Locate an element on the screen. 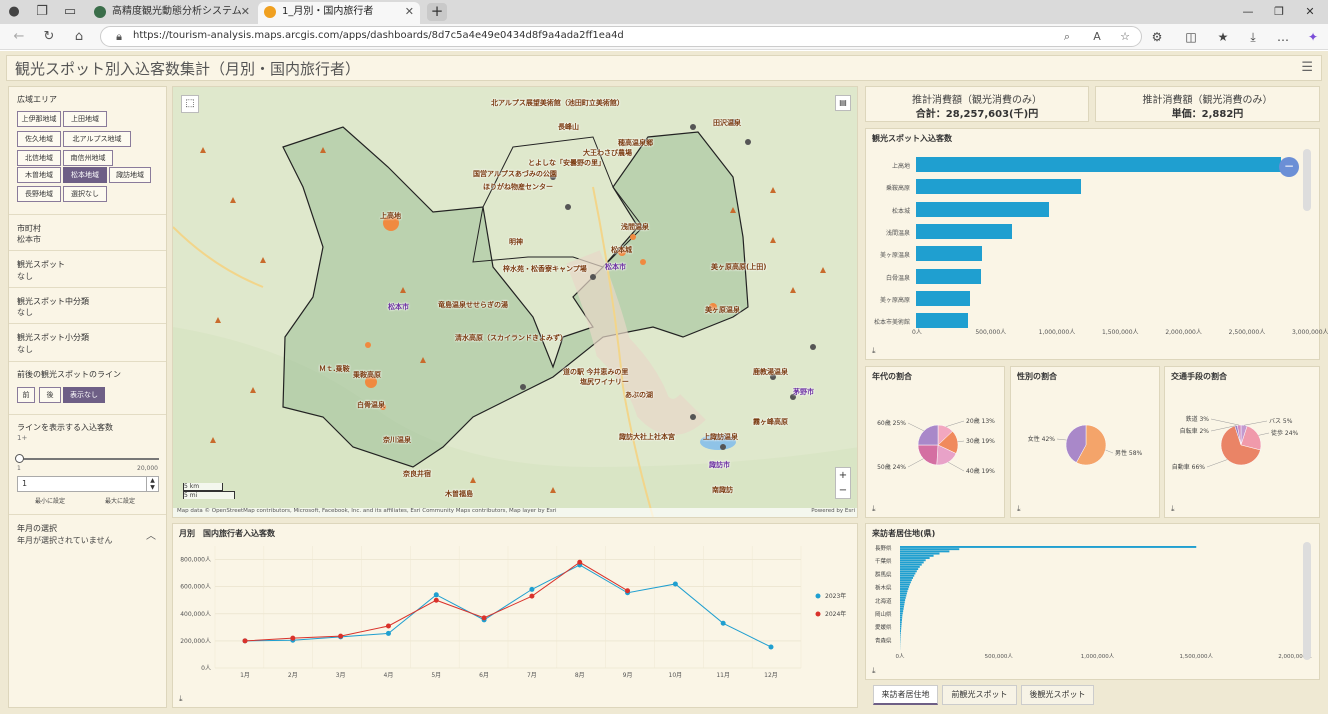  lock-icon: 🔒︎ is located at coordinates (119, 37).